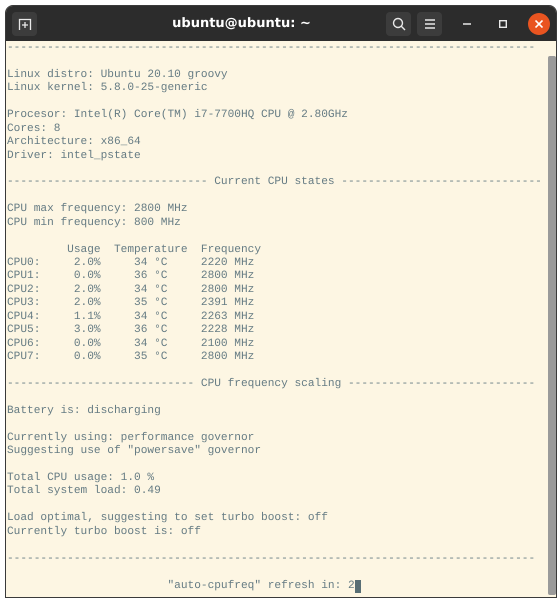  I want to click on new-tab-icon, so click(25, 23).